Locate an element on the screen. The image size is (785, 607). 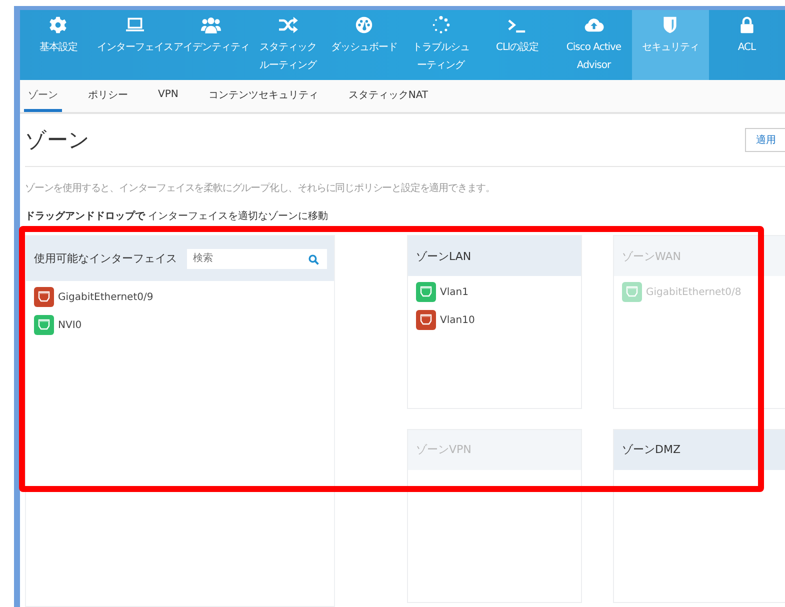
tab: ポリシー is located at coordinates (108, 96).